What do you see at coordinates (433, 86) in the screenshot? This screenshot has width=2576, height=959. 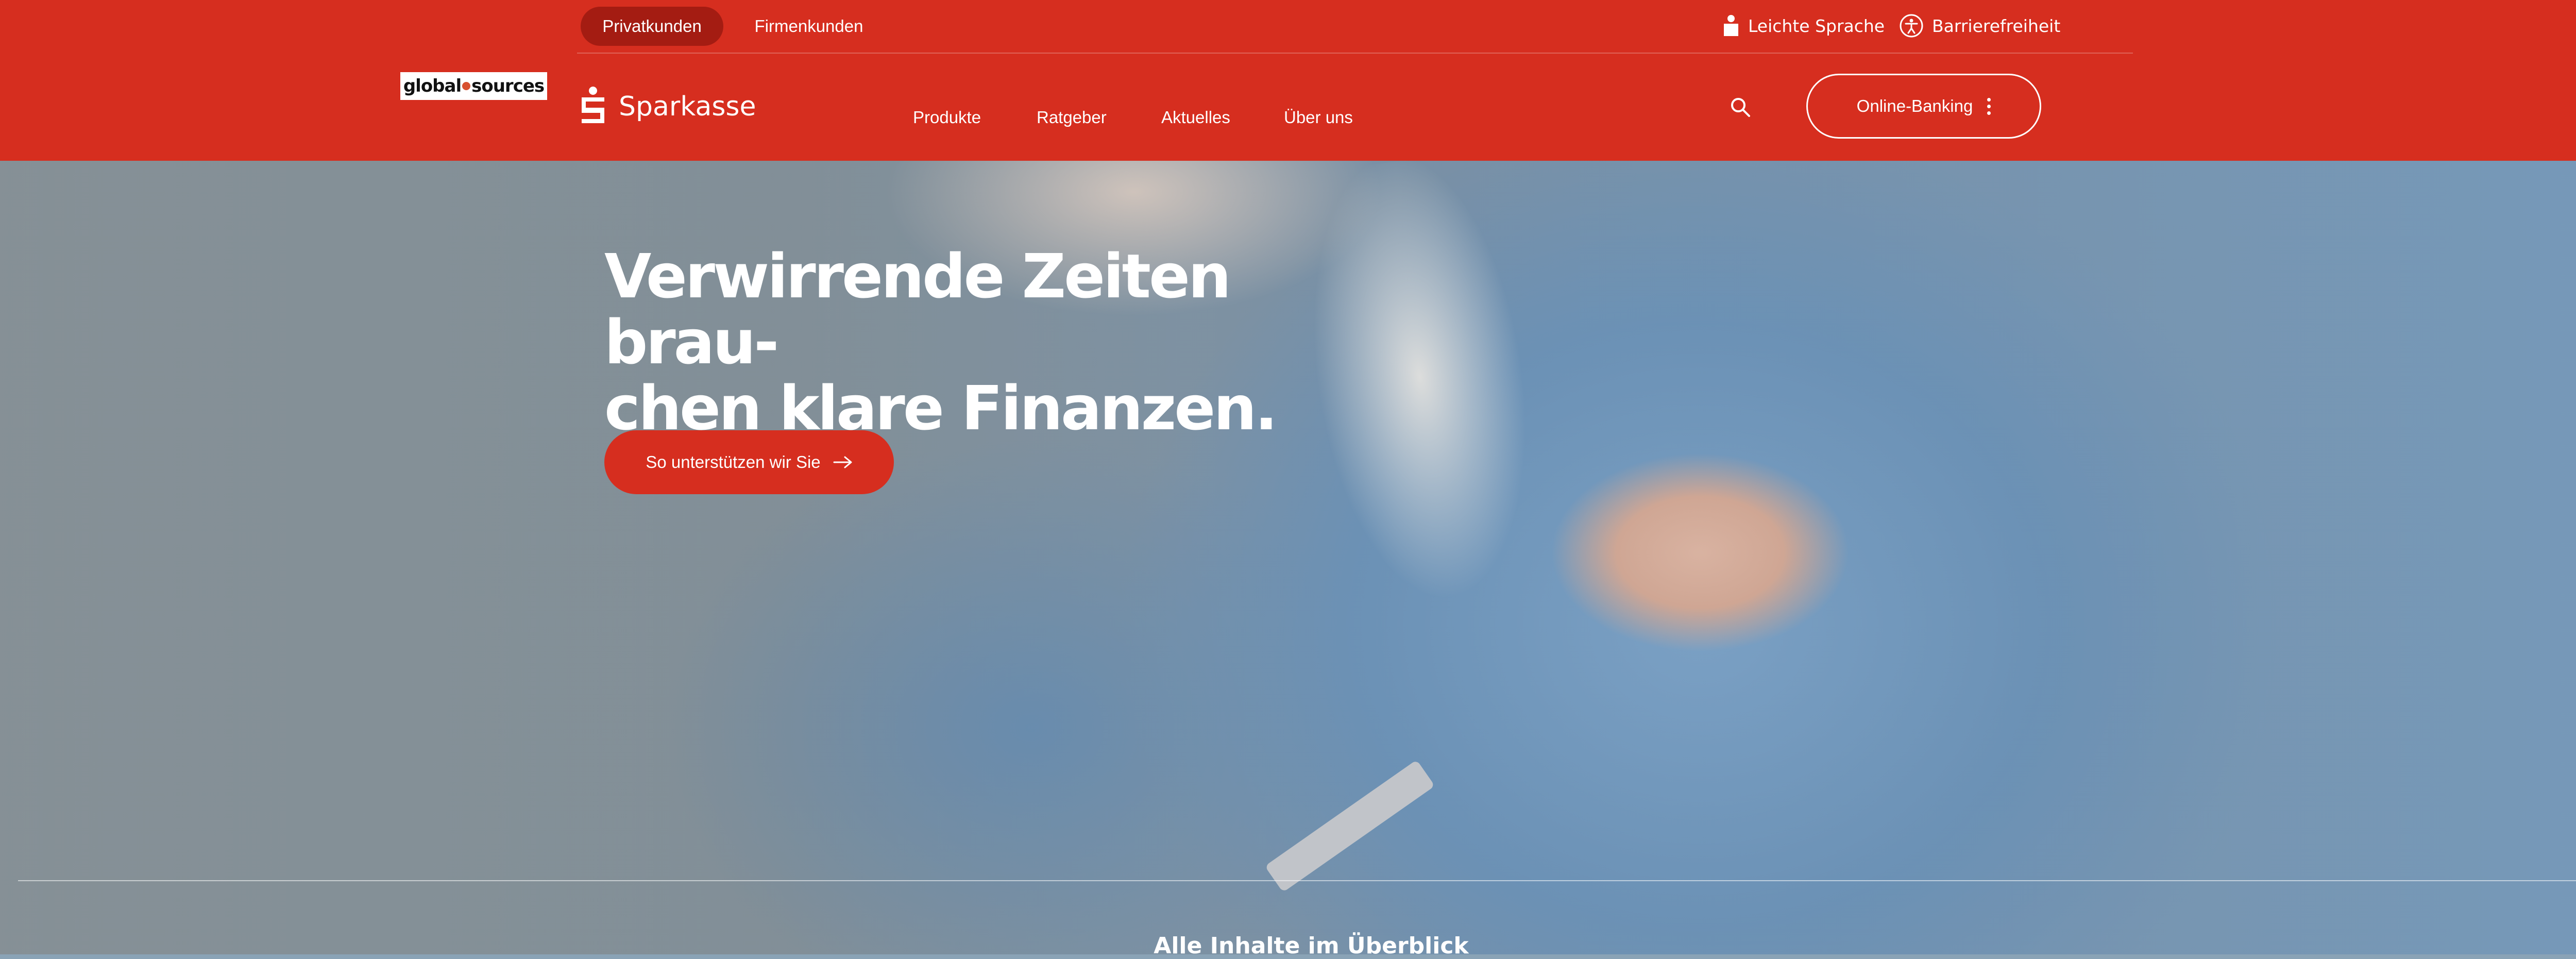 I see `global-sources-logo-left: global` at bounding box center [433, 86].